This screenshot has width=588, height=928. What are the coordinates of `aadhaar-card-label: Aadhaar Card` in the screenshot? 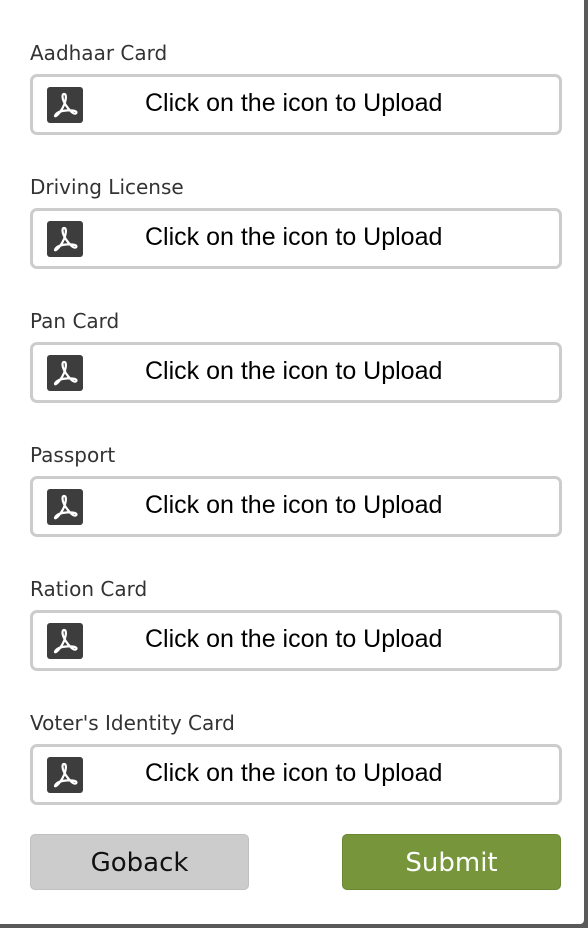 It's located at (99, 53).